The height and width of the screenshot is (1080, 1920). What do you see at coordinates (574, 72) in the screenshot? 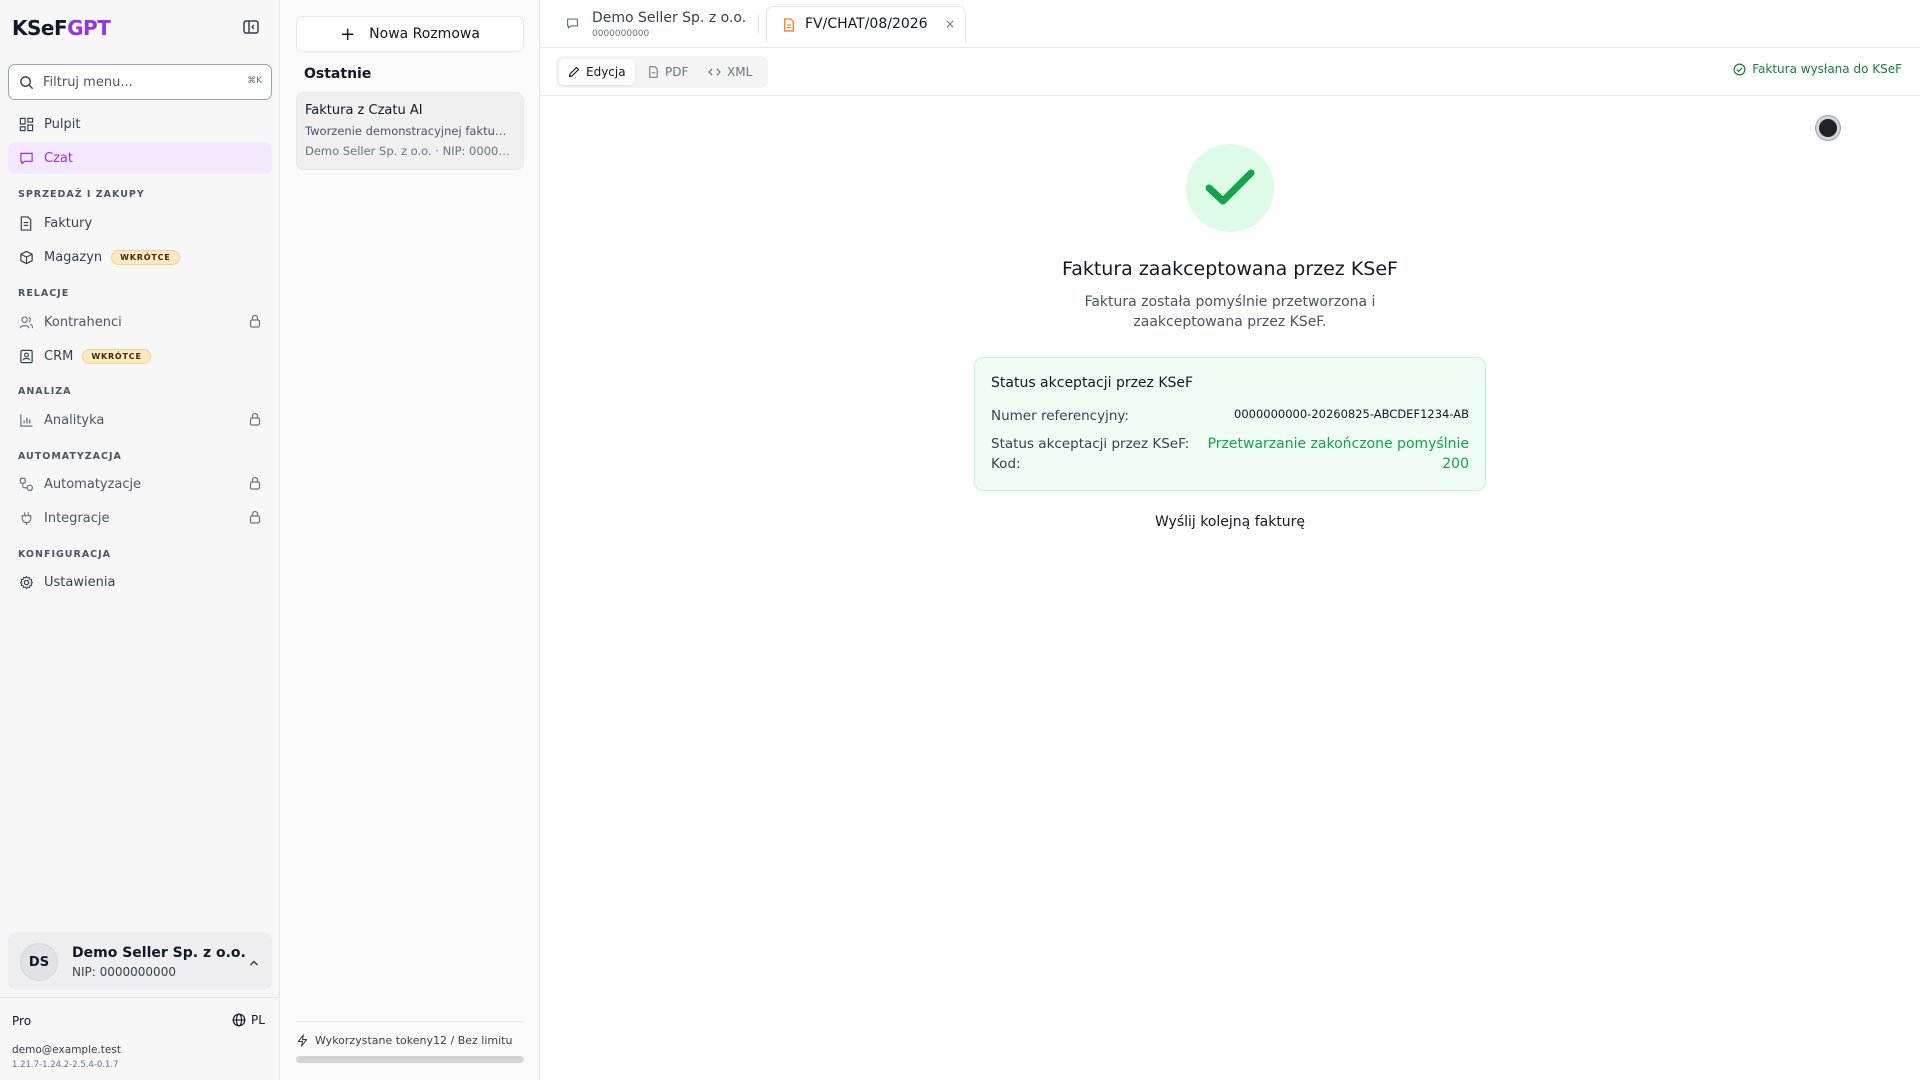
I see `pencil-icon` at bounding box center [574, 72].